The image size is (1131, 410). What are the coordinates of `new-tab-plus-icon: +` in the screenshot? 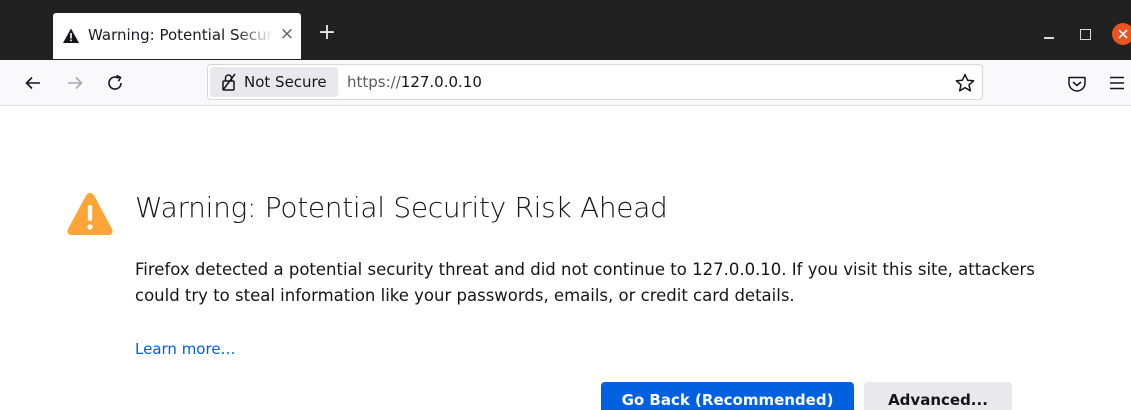 It's located at (327, 33).